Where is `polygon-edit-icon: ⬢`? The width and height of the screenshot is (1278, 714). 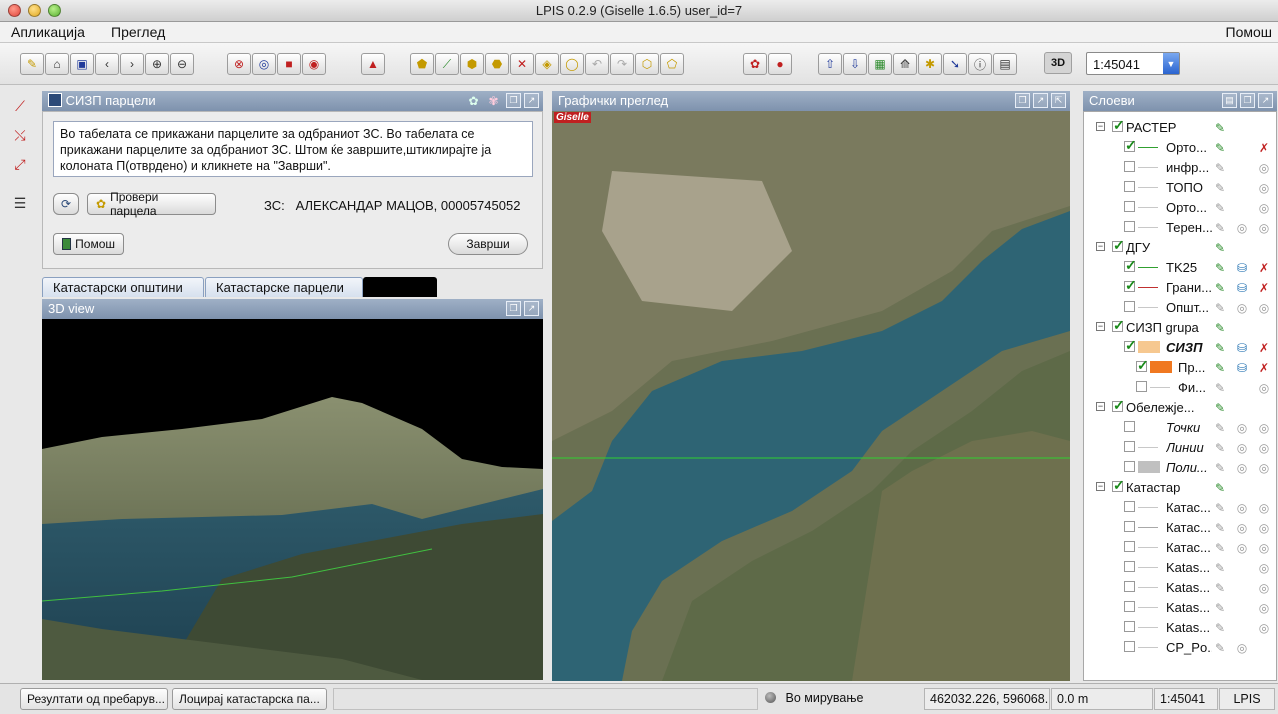
polygon-edit-icon: ⬢ is located at coordinates (472, 64).